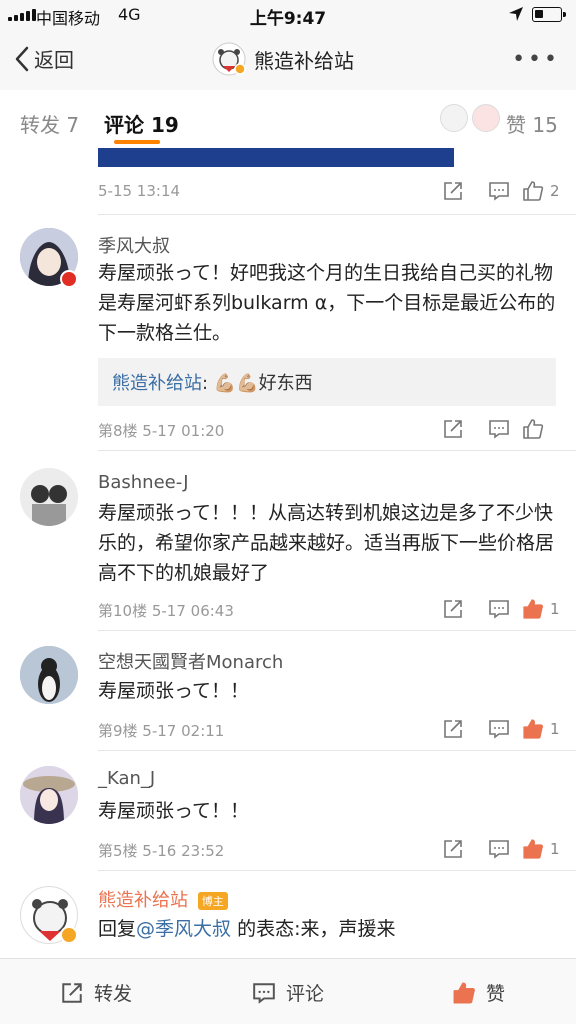 This screenshot has height=1024, width=576. I want to click on nav-title: 熊造补给站, so click(283, 59).